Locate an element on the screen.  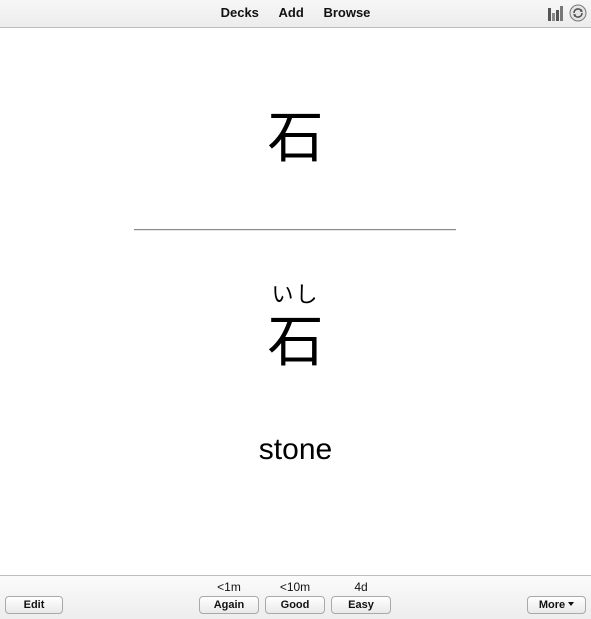
good-button: Good is located at coordinates (295, 605).